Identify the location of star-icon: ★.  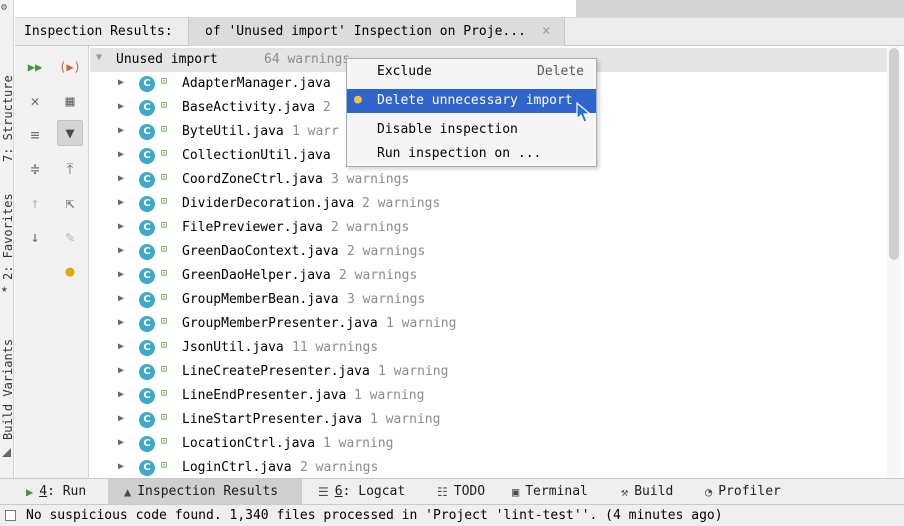
(4, 288).